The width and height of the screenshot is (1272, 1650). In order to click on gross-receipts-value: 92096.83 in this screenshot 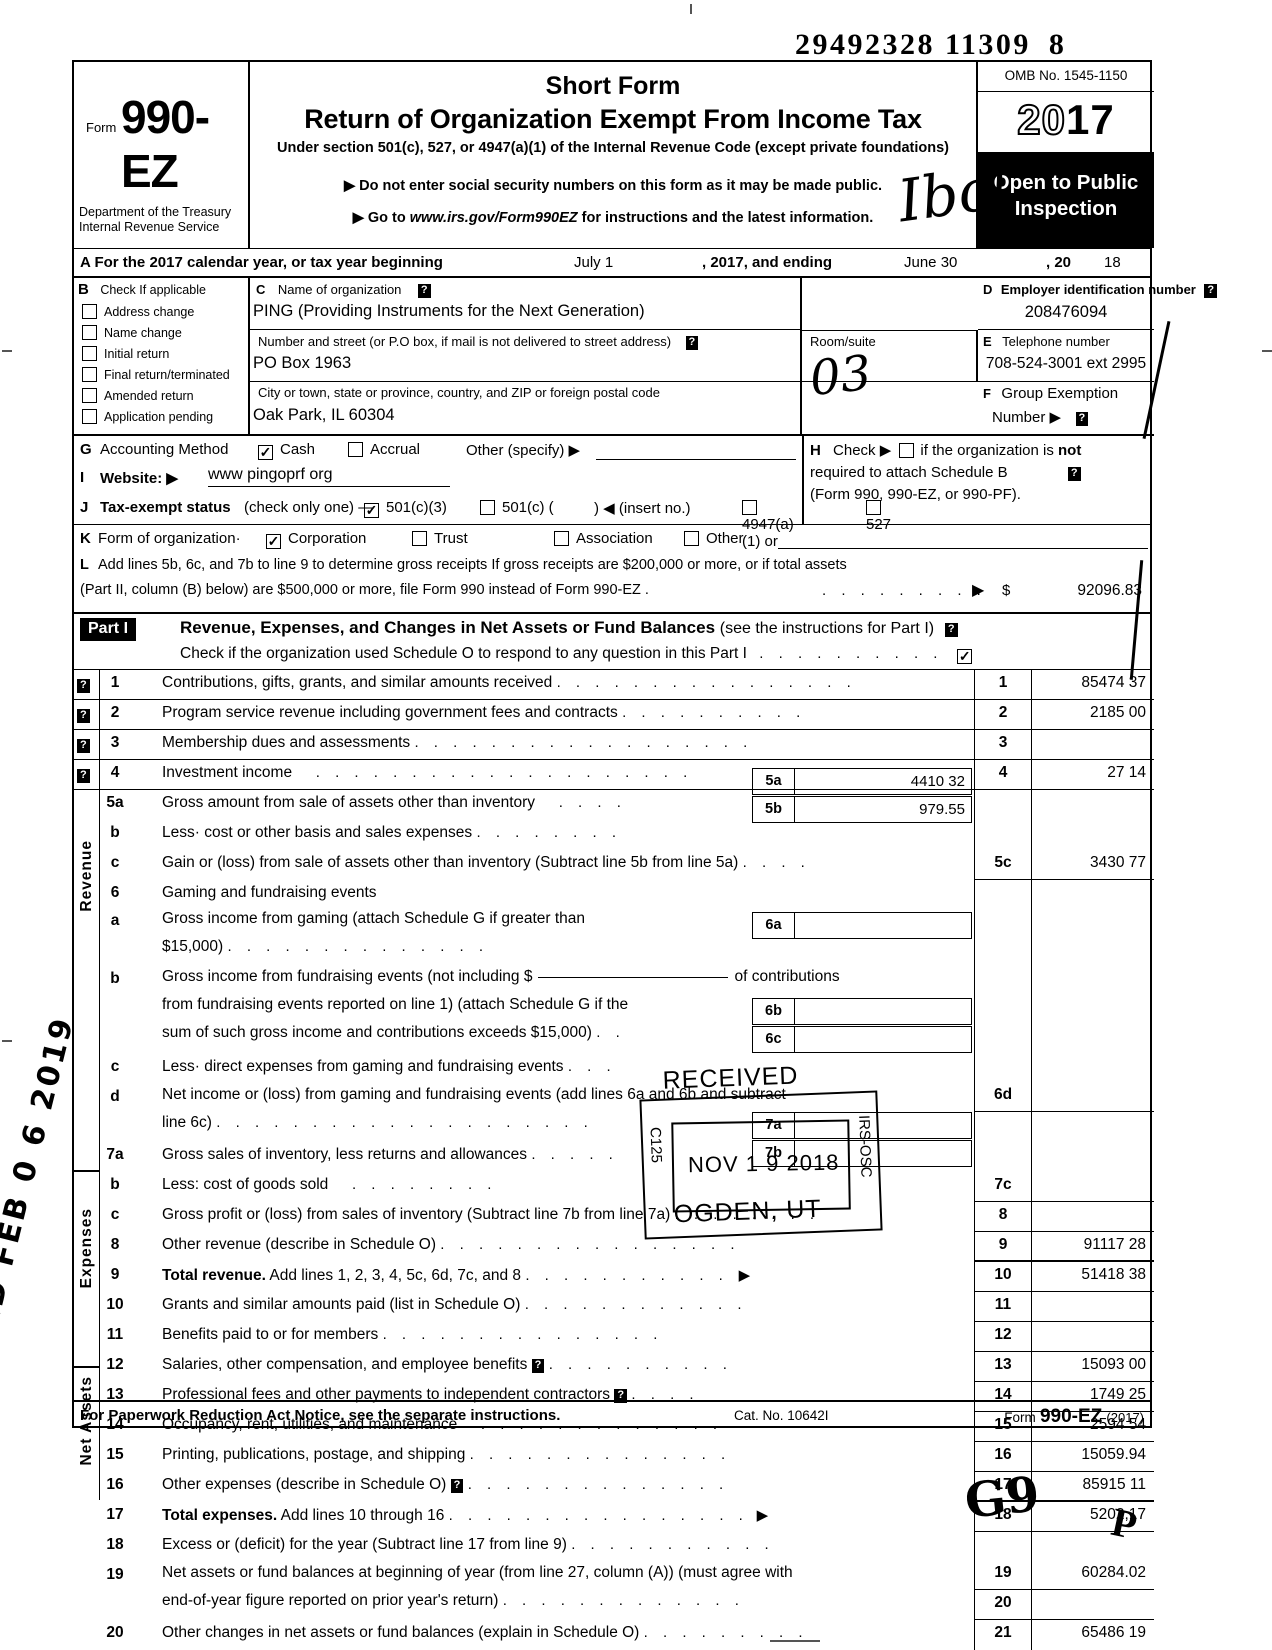, I will do `click(1109, 591)`.